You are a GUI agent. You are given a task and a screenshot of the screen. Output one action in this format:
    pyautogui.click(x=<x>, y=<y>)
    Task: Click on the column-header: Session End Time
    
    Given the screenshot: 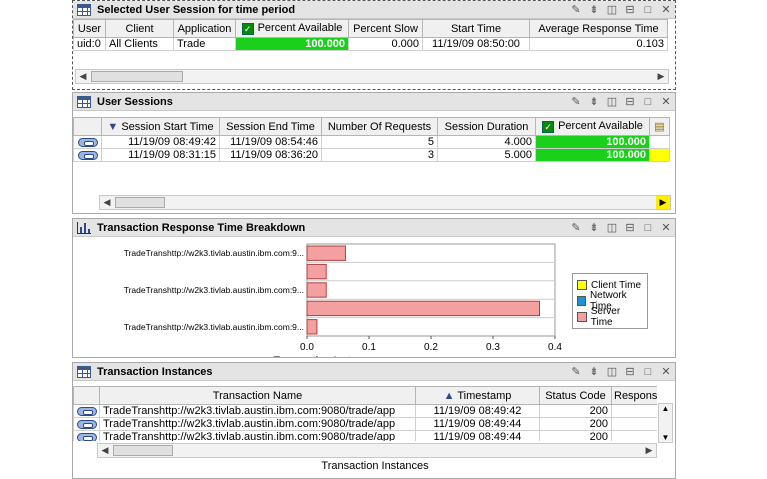 What is the action you would take?
    pyautogui.click(x=270, y=126)
    